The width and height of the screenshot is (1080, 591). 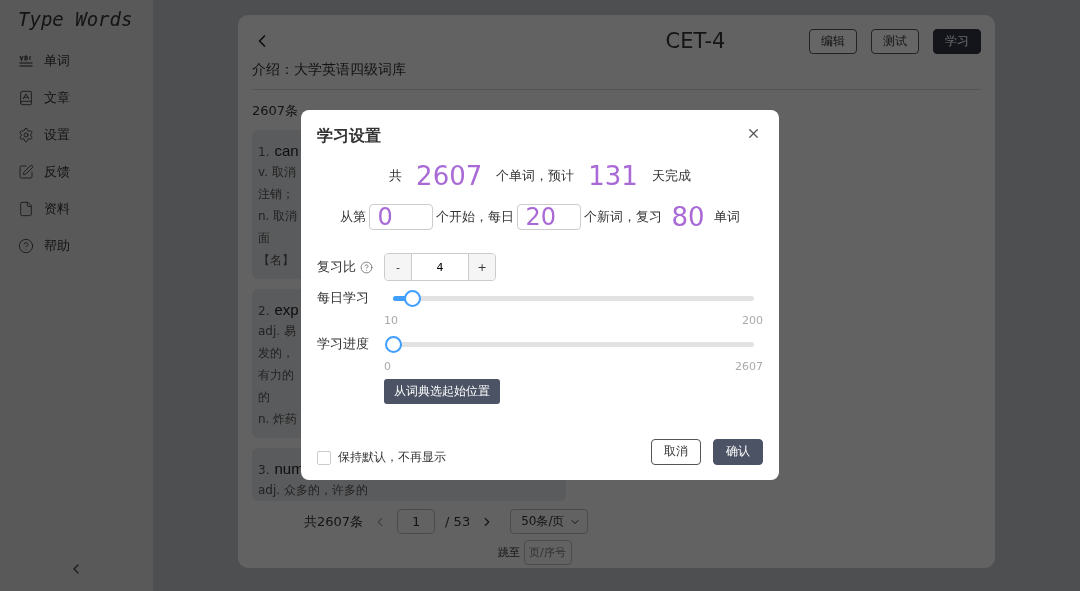 I want to click on app-logo: Type Words, so click(x=75, y=19).